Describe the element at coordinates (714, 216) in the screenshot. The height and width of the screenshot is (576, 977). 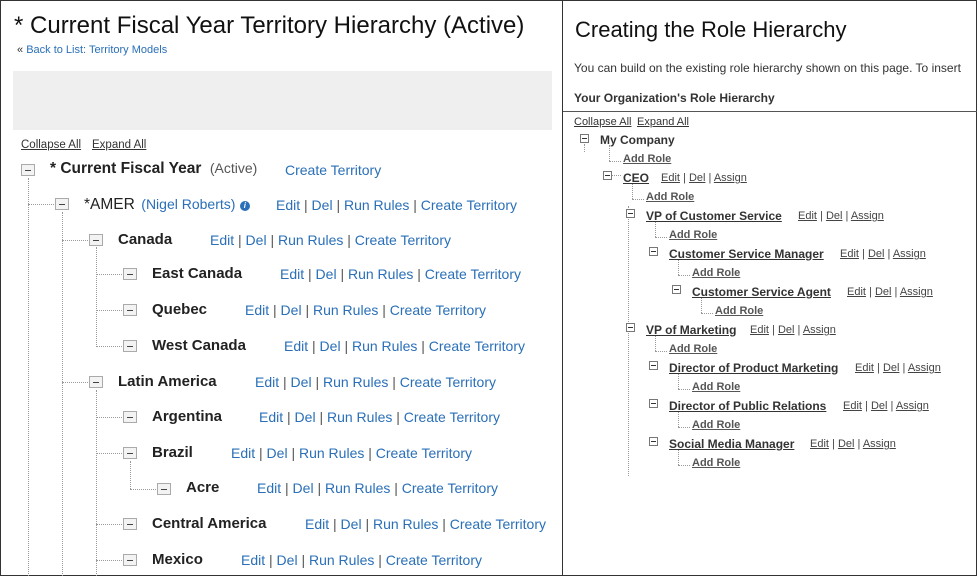
I see `role-node-vp-customer-service: VP of Customer Service` at that location.